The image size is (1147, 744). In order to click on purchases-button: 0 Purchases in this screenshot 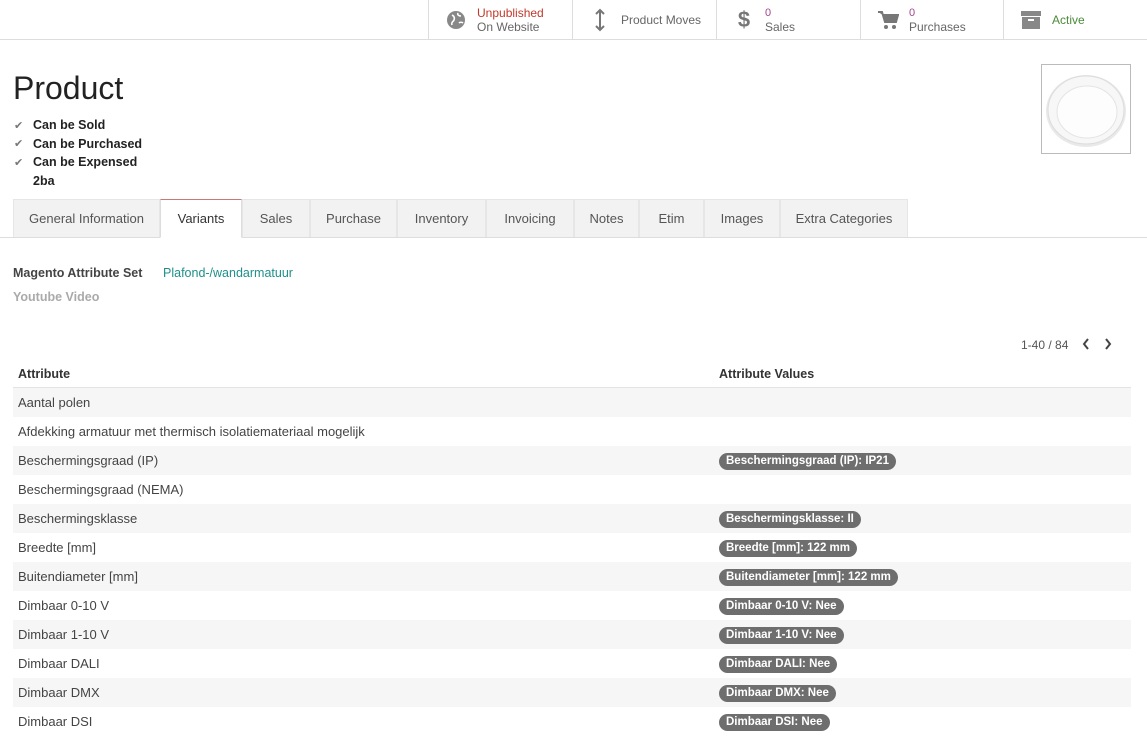, I will do `click(932, 19)`.